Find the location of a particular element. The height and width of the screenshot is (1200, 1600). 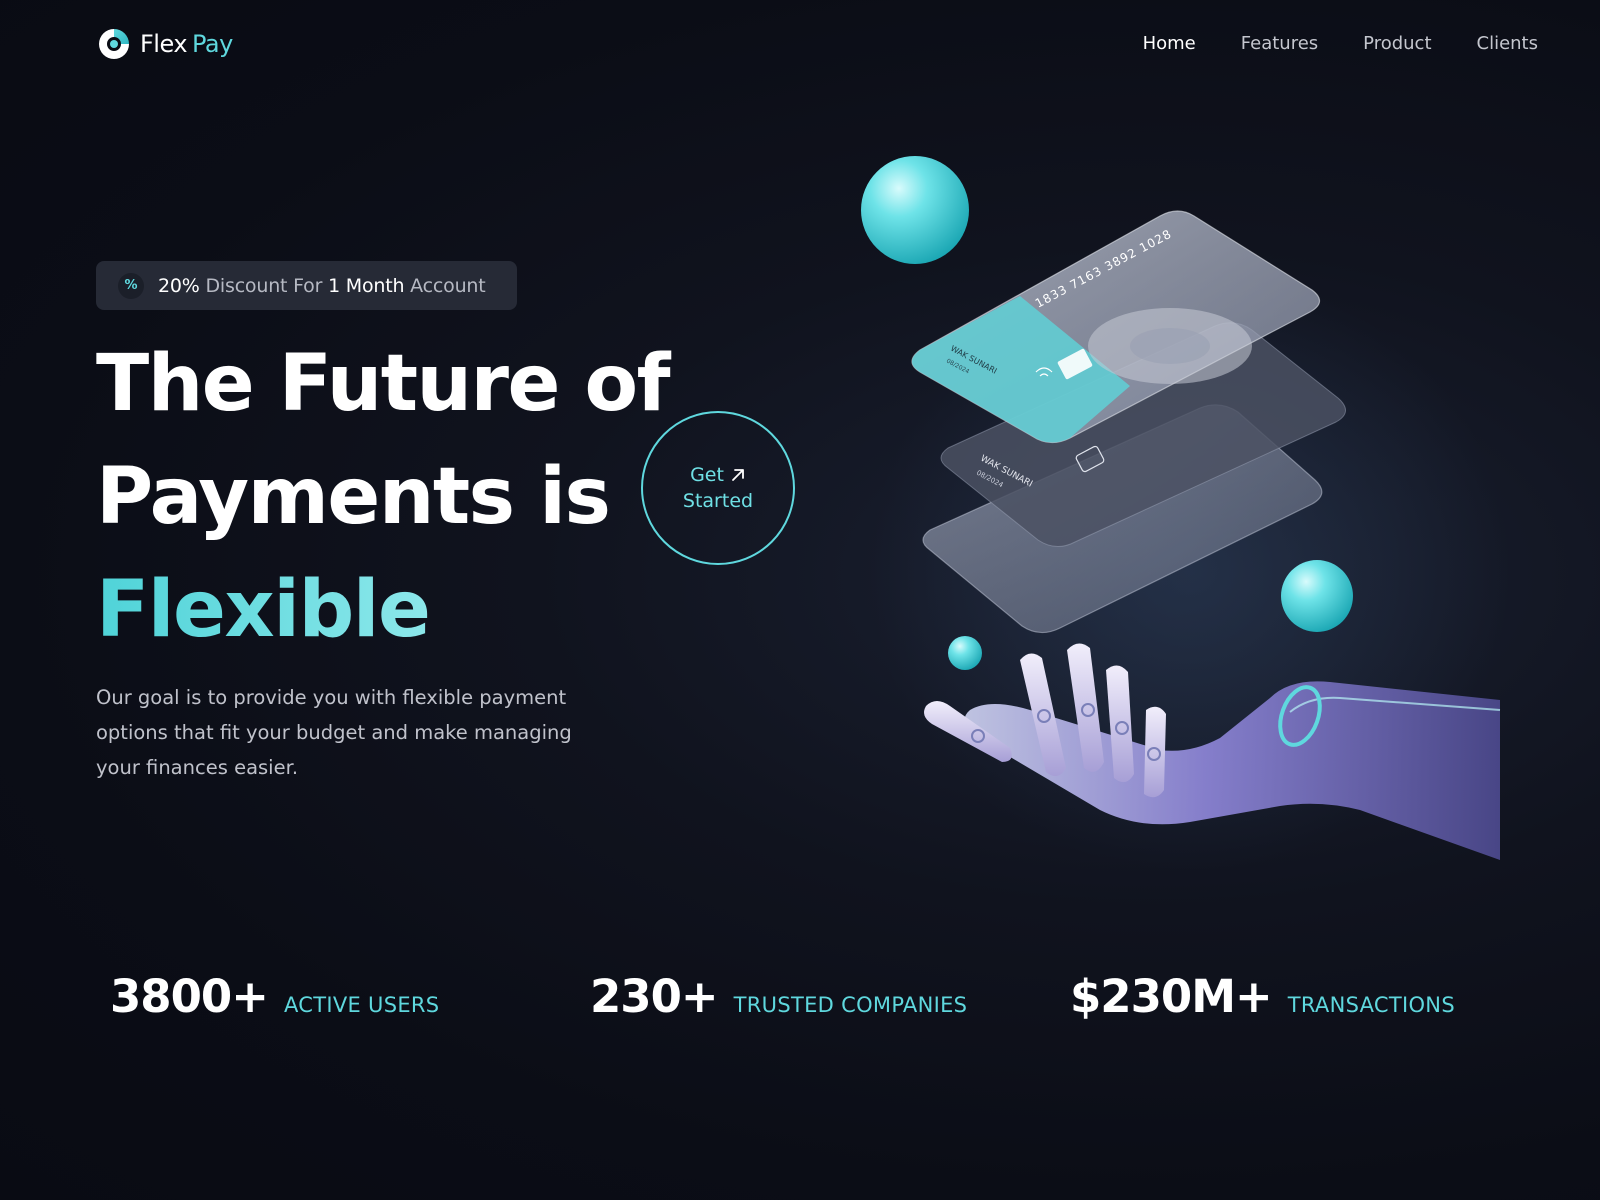

discount-badge: % 20% Discount For 1 Month Account is located at coordinates (306, 285).